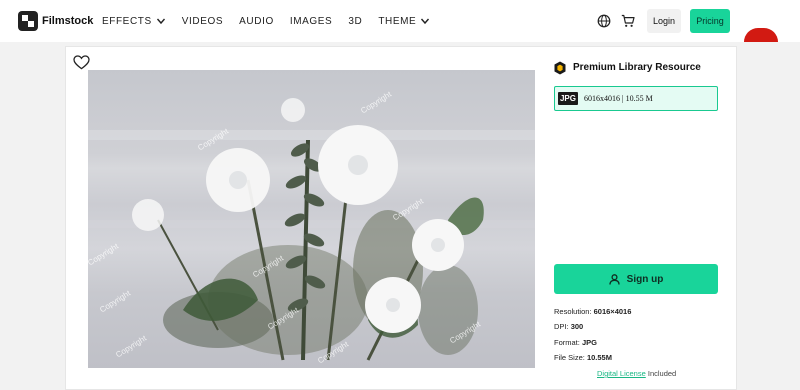 Image resolution: width=800 pixels, height=390 pixels. I want to click on premium-badge-icon, so click(560, 68).